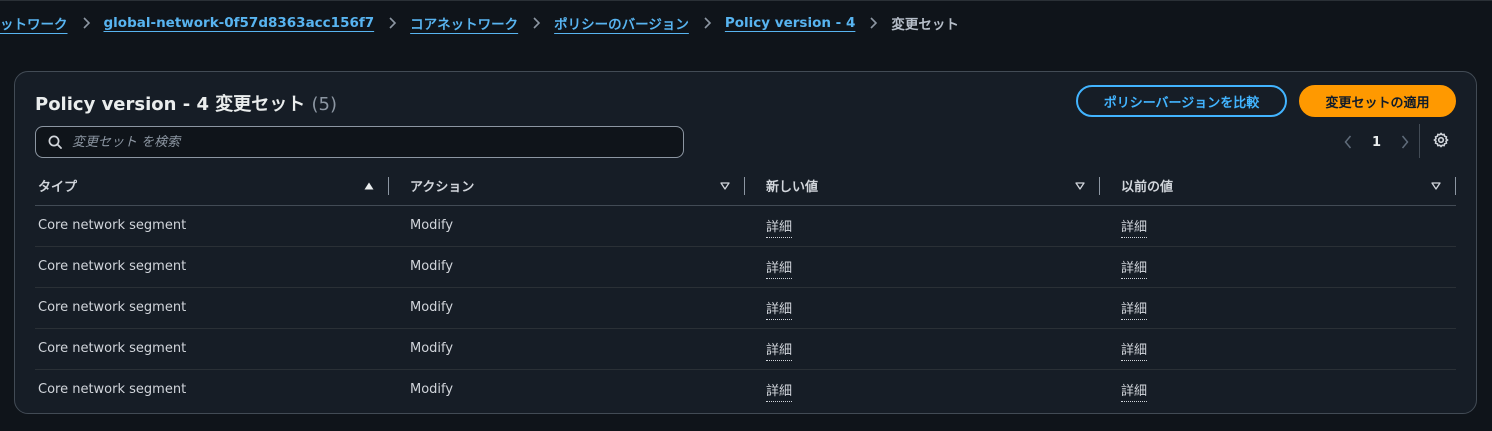 This screenshot has width=1492, height=431. I want to click on table-header-row: タイプ アクション 新しい値 以前の値, so click(745, 186).